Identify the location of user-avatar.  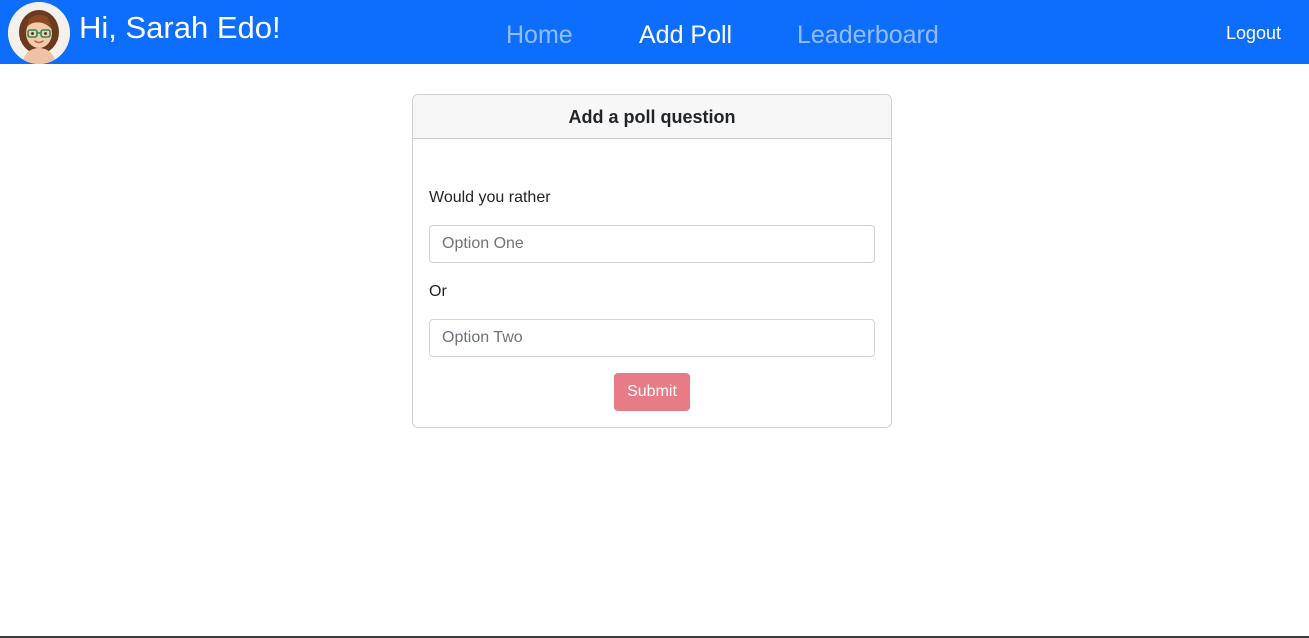
(39, 33).